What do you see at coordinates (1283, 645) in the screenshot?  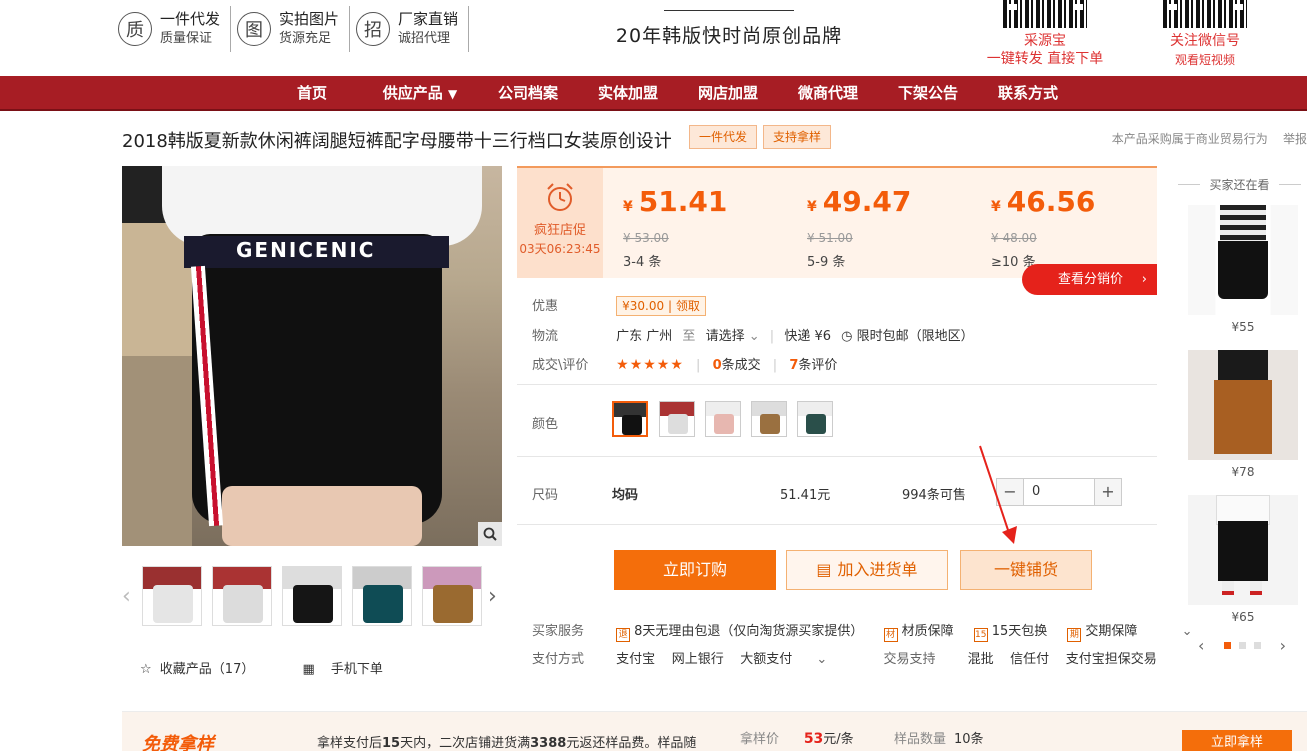 I see `pager-next-icon: ›` at bounding box center [1283, 645].